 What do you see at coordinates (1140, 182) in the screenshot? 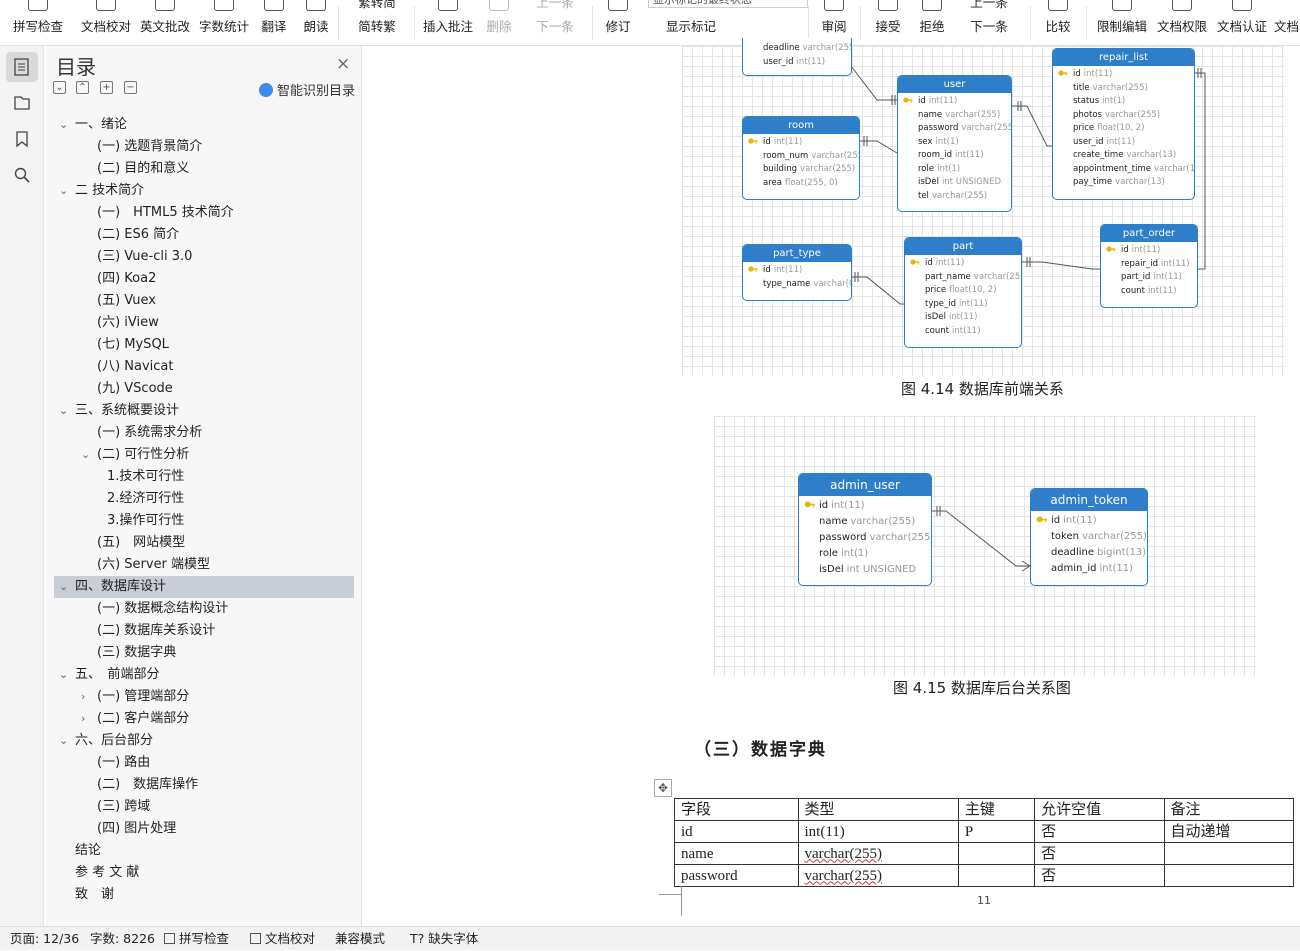
I see `field-type: varchar(13)` at bounding box center [1140, 182].